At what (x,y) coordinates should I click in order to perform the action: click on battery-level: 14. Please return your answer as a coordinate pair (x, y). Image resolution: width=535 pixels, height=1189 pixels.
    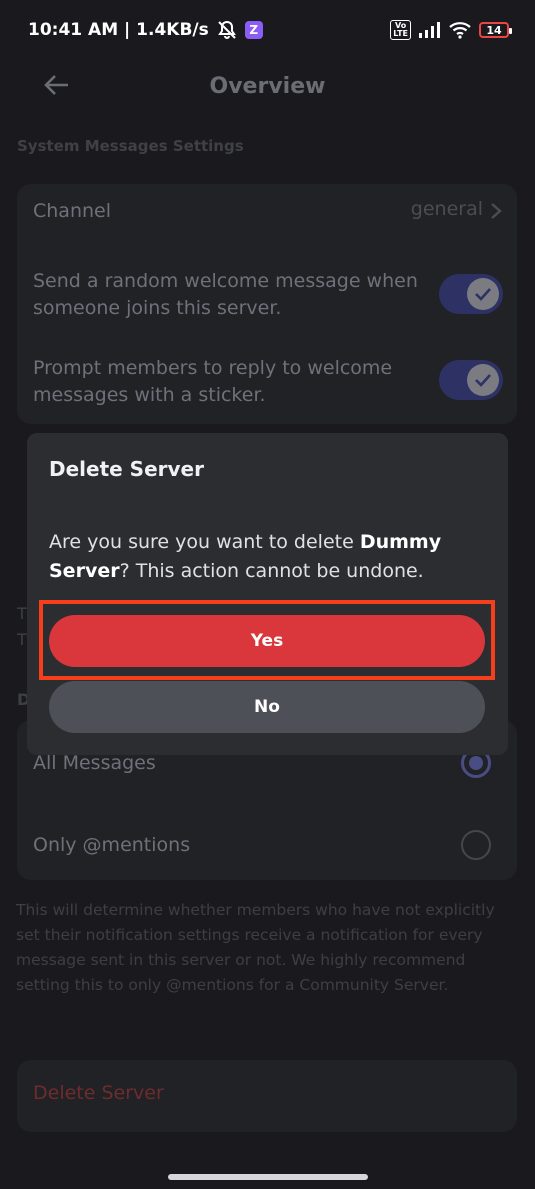
    Looking at the image, I should click on (494, 30).